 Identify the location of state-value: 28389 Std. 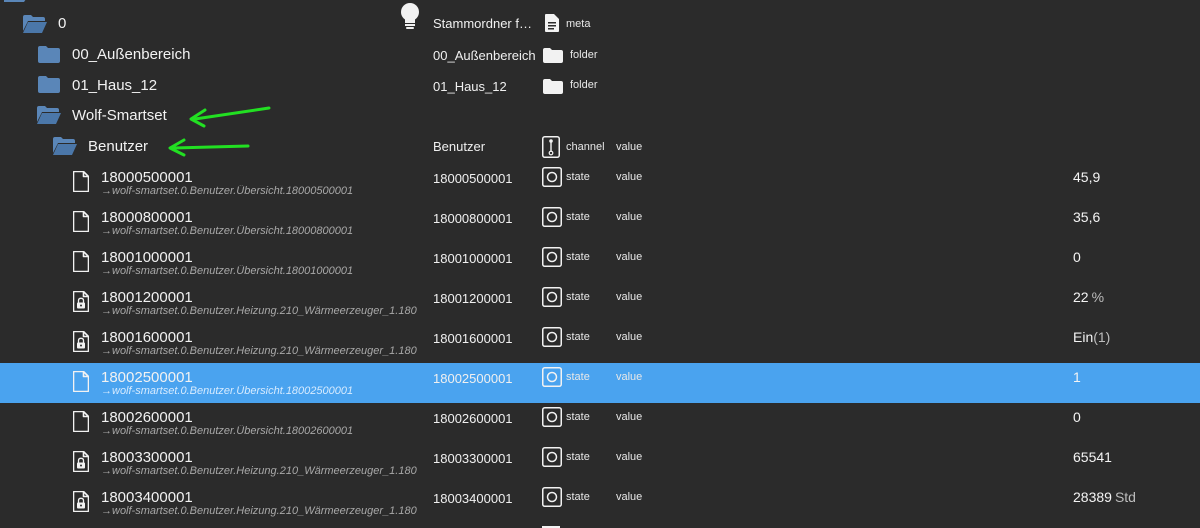
(1104, 497).